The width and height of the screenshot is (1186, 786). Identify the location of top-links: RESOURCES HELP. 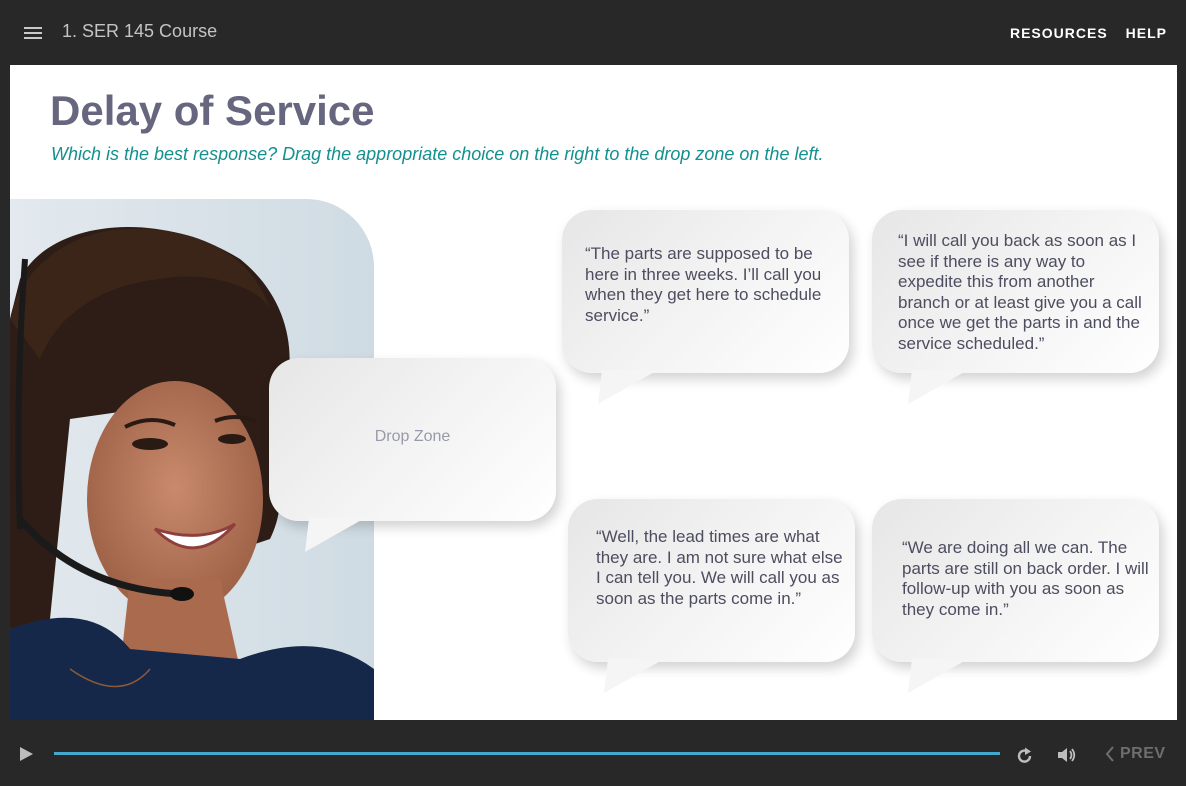
(1088, 33).